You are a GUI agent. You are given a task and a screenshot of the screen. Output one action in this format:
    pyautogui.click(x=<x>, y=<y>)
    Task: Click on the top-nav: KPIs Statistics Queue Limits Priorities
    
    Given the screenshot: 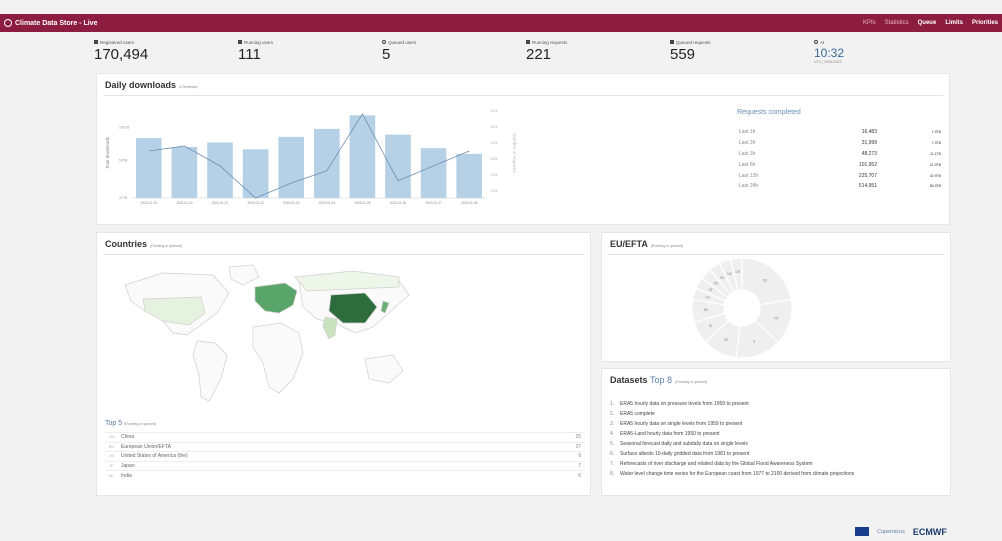 What is the action you would take?
    pyautogui.click(x=932, y=23)
    